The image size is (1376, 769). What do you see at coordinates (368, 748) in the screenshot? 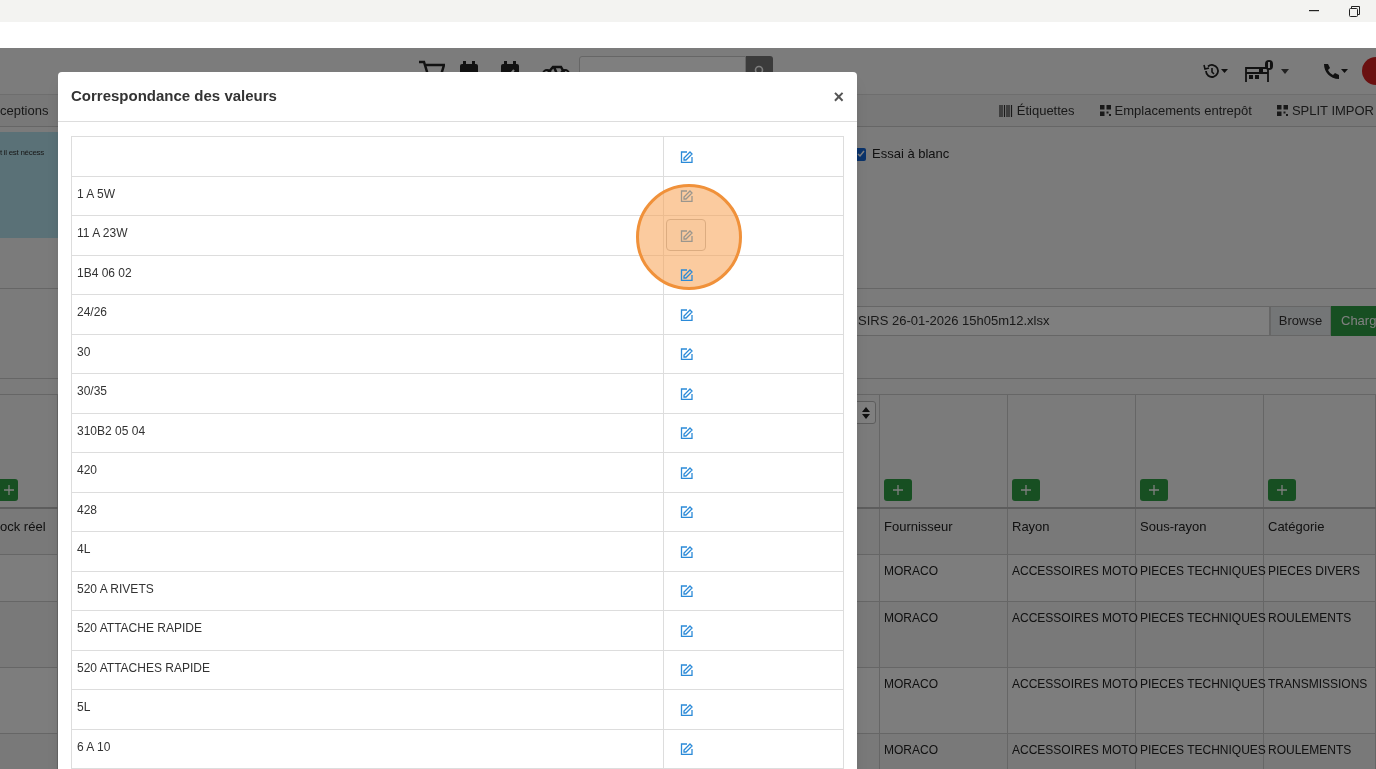
I see `table-cell: 6 A 10` at bounding box center [368, 748].